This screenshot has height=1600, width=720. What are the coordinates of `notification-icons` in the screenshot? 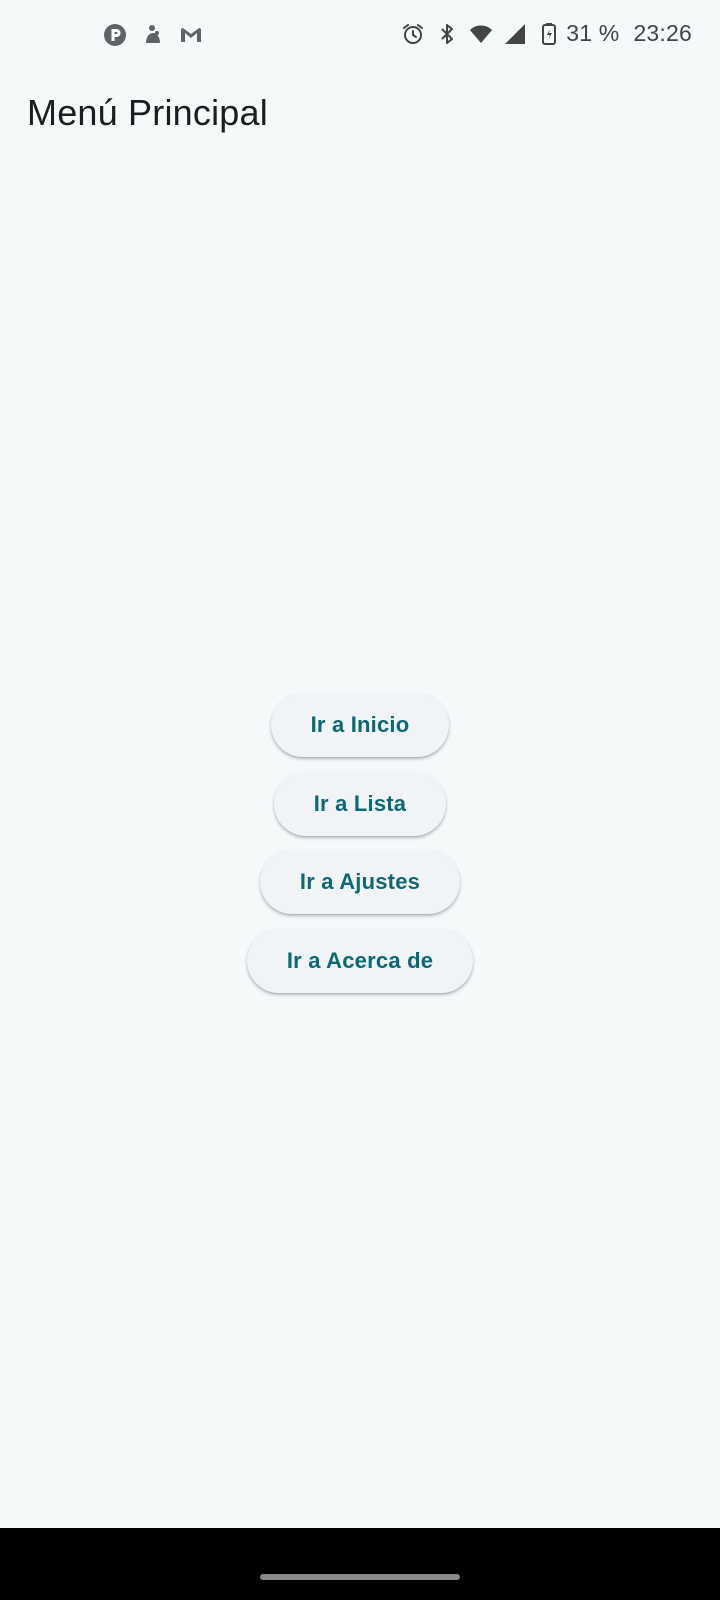 It's located at (153, 35).